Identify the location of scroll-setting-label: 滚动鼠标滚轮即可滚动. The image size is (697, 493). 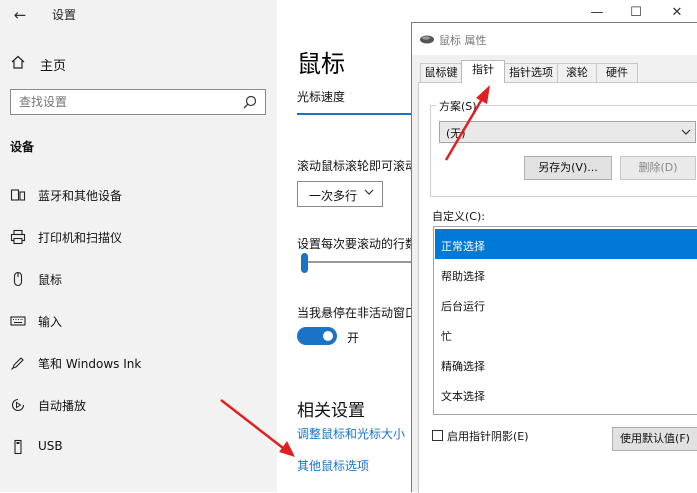
(357, 166).